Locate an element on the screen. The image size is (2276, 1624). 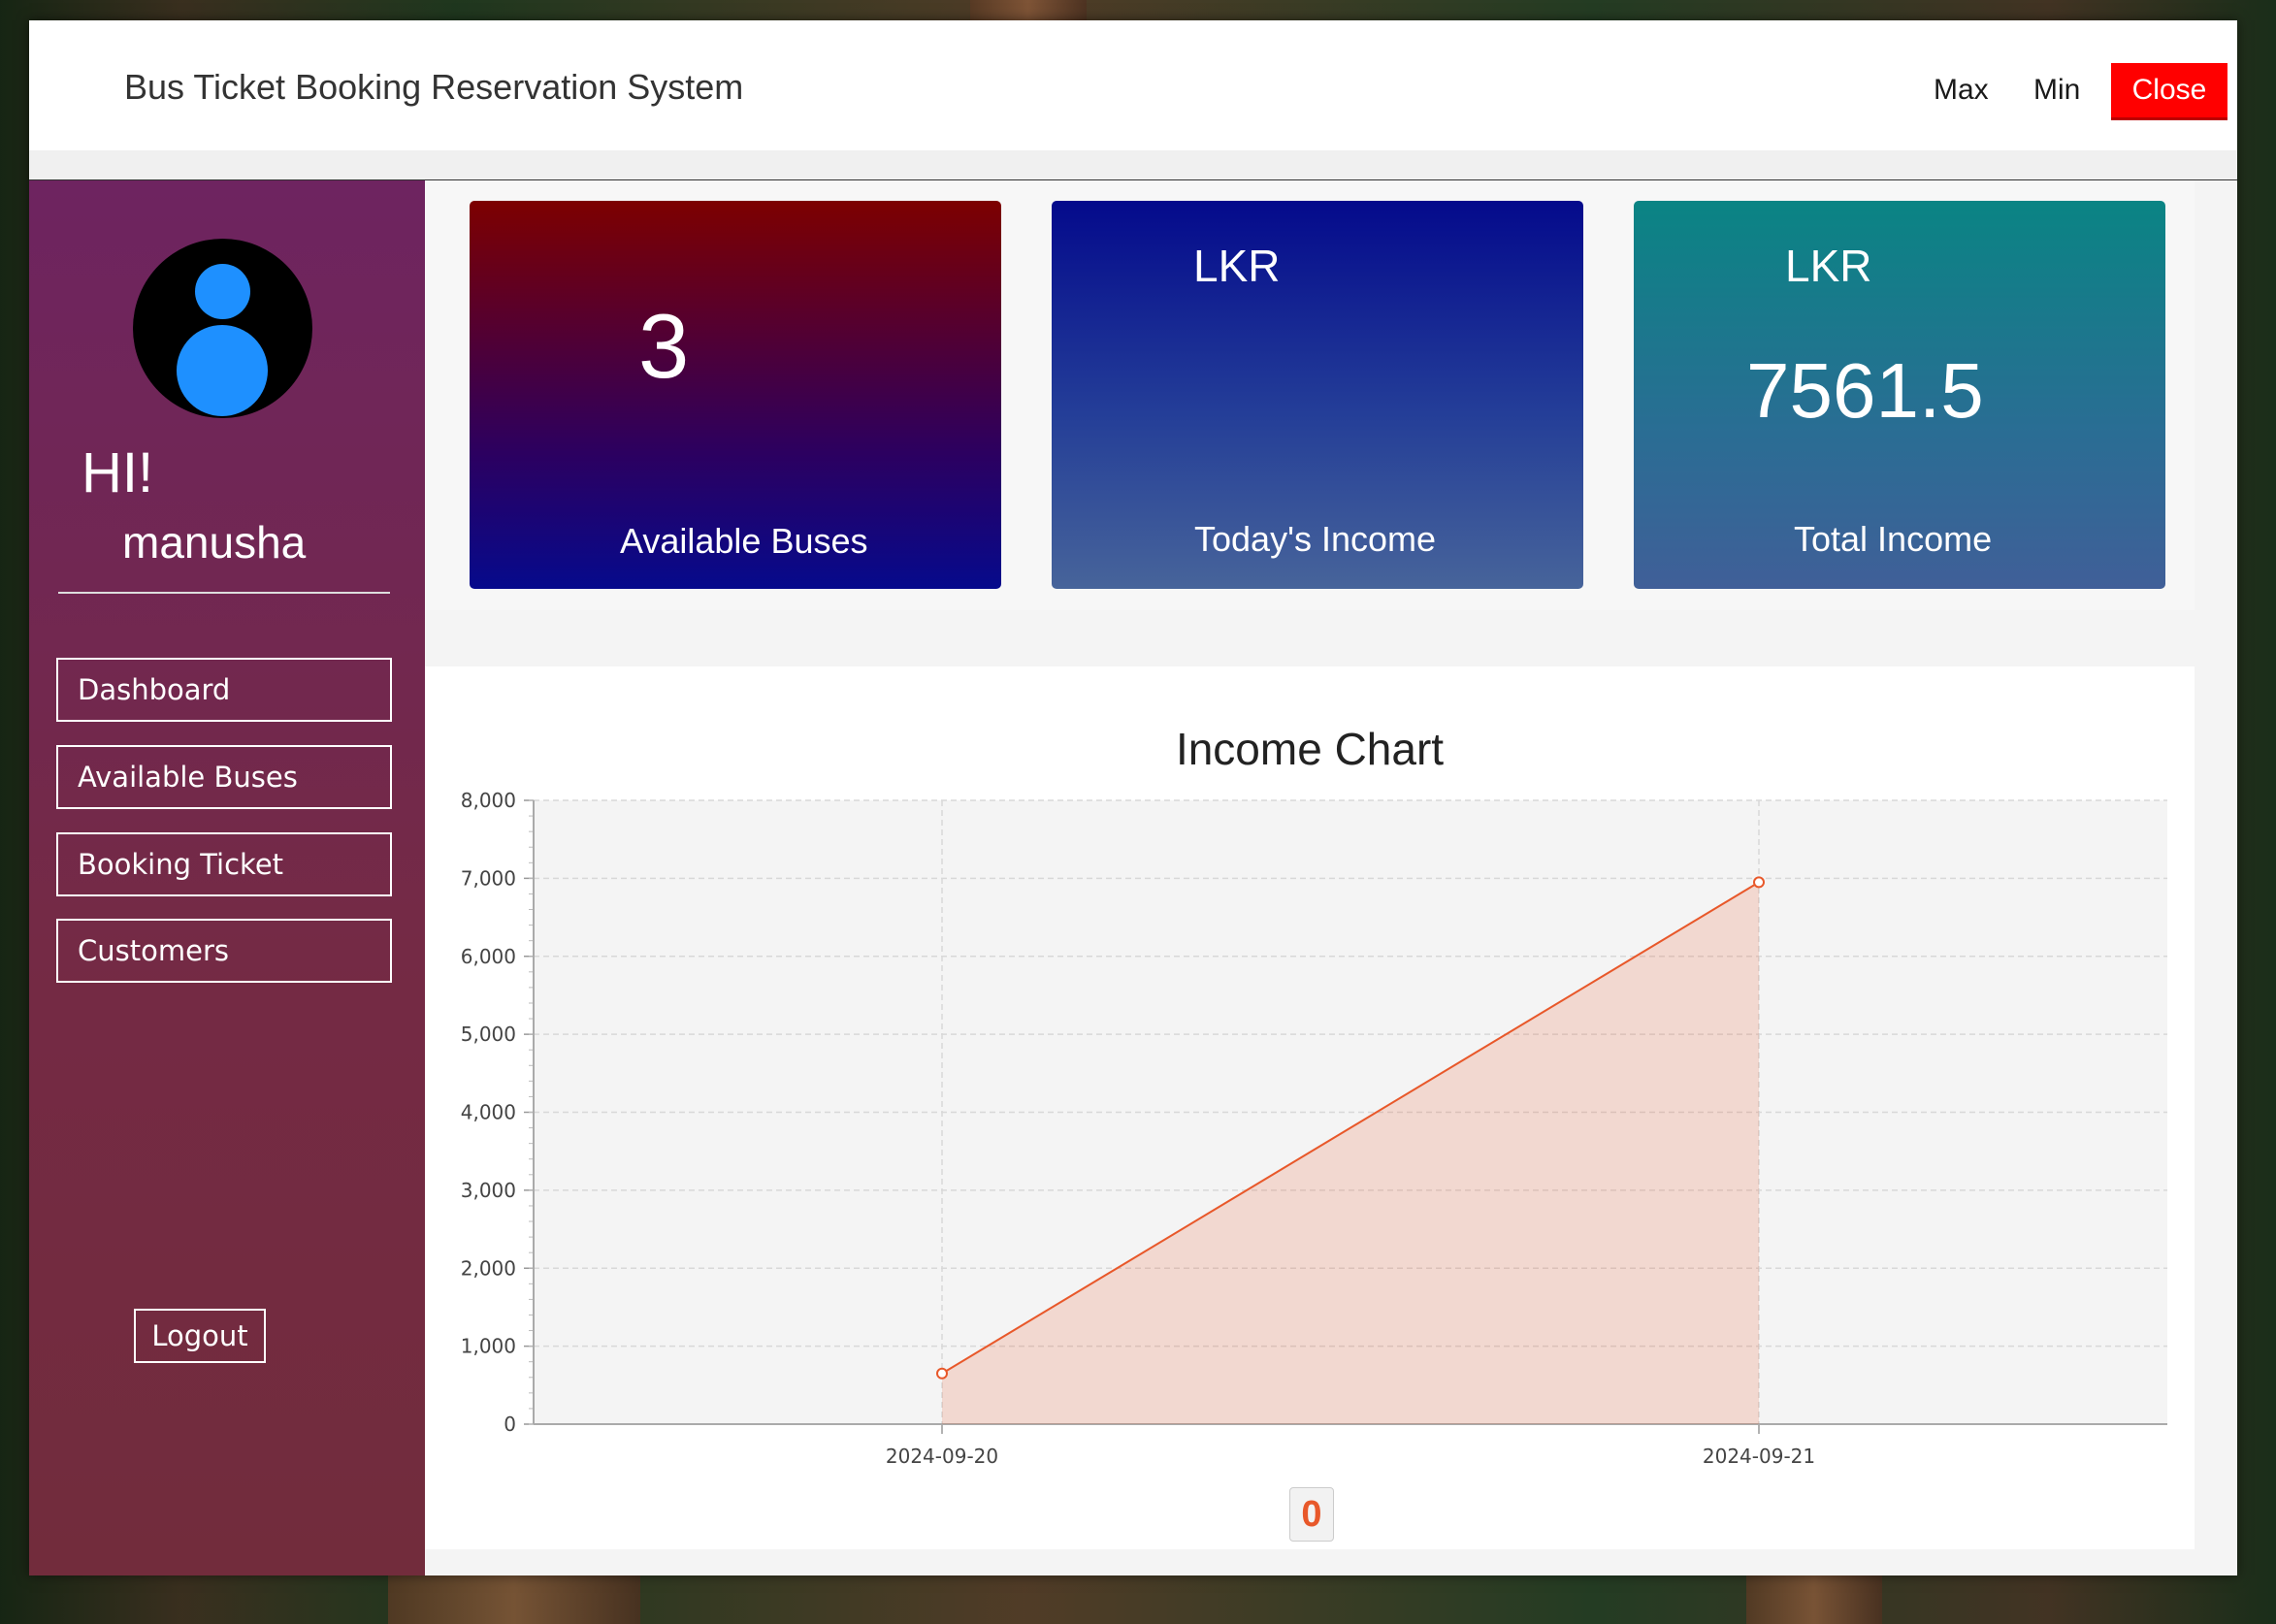
x-tick-label: 2024-09-21 is located at coordinates (1759, 1456).